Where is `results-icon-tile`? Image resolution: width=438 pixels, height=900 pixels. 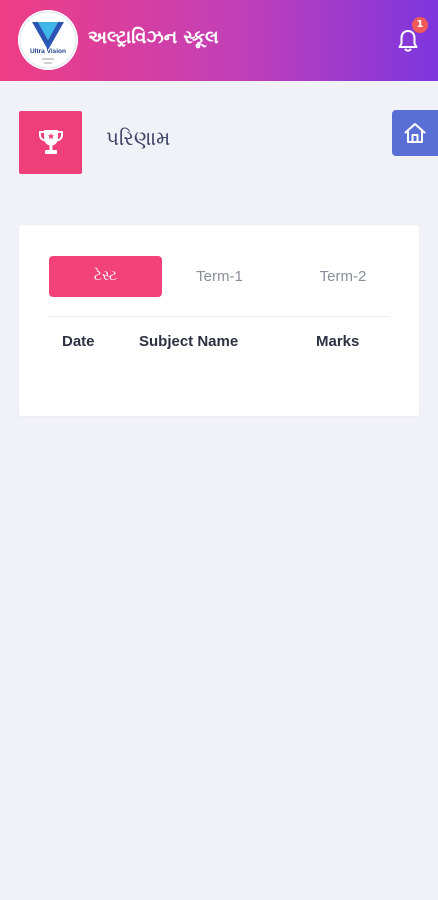
results-icon-tile is located at coordinates (50, 142).